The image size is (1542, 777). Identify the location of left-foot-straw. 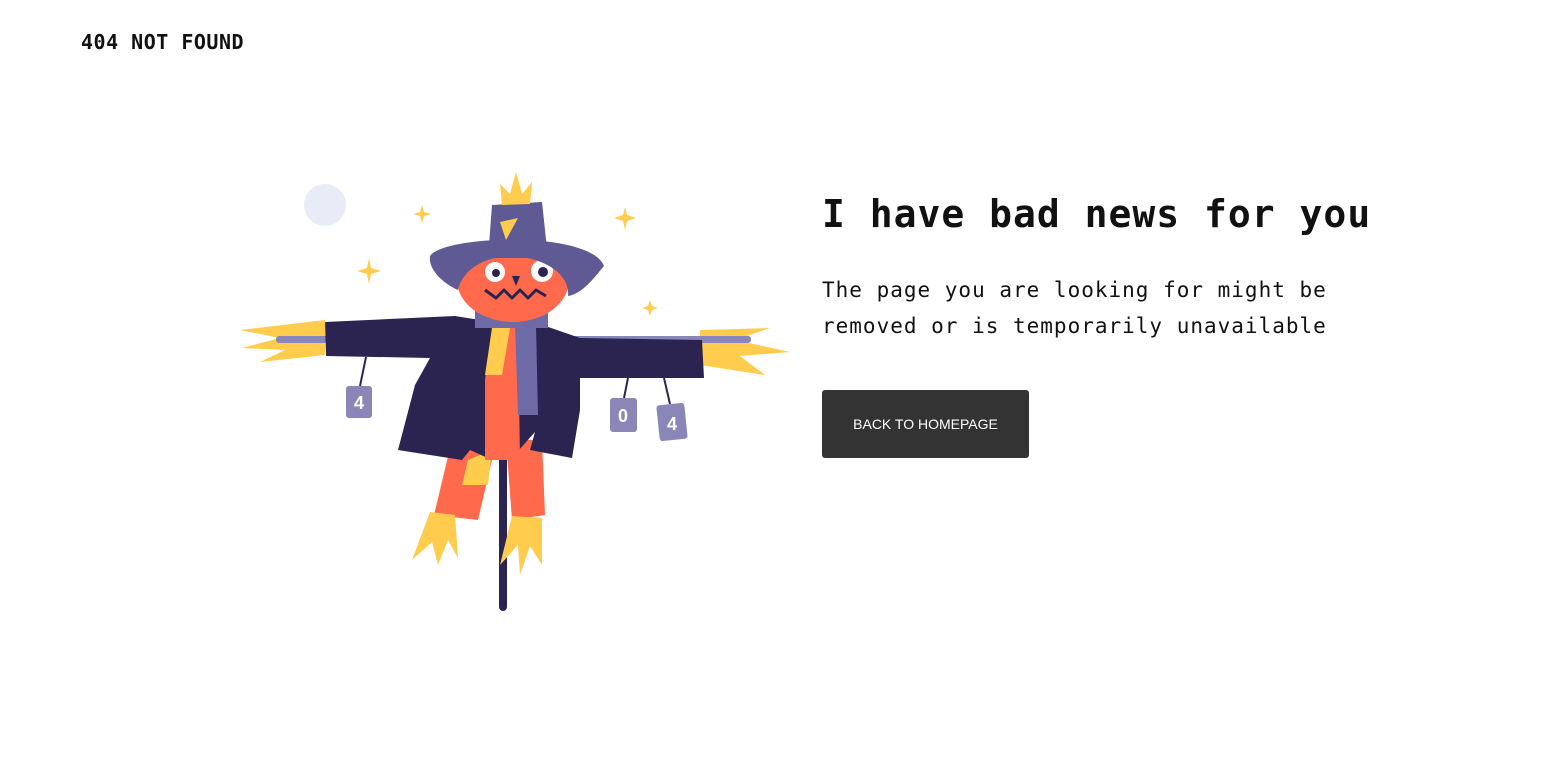
(435, 538).